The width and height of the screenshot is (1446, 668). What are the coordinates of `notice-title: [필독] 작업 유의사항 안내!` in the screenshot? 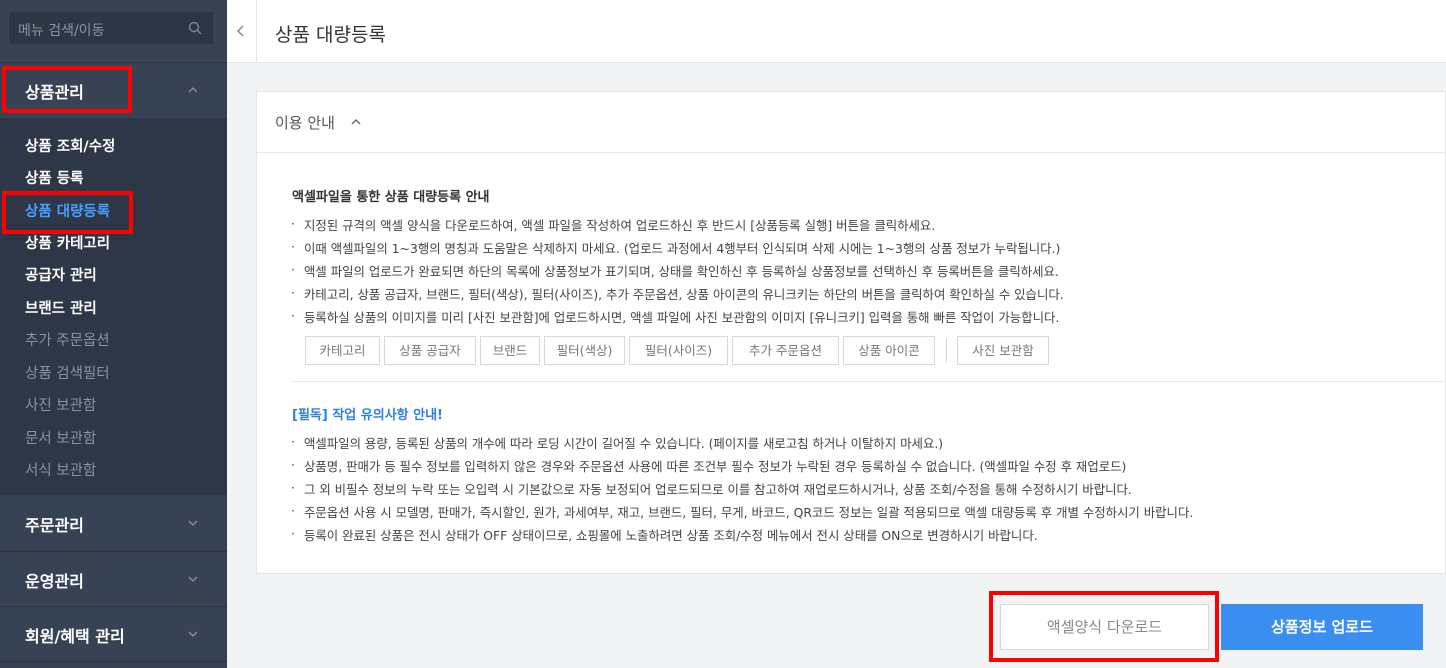 It's located at (367, 415).